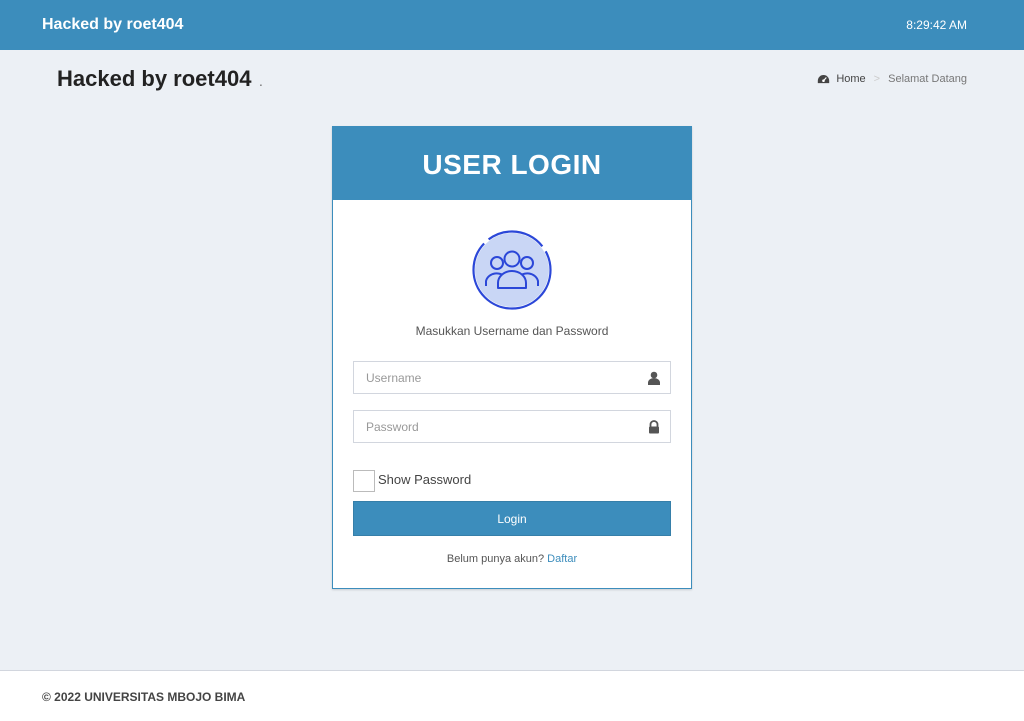 This screenshot has height=721, width=1024. I want to click on username-input, so click(512, 377).